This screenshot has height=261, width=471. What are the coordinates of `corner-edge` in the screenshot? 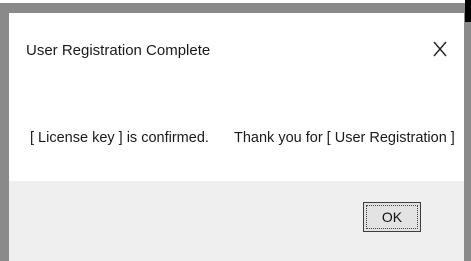 It's located at (468, 11).